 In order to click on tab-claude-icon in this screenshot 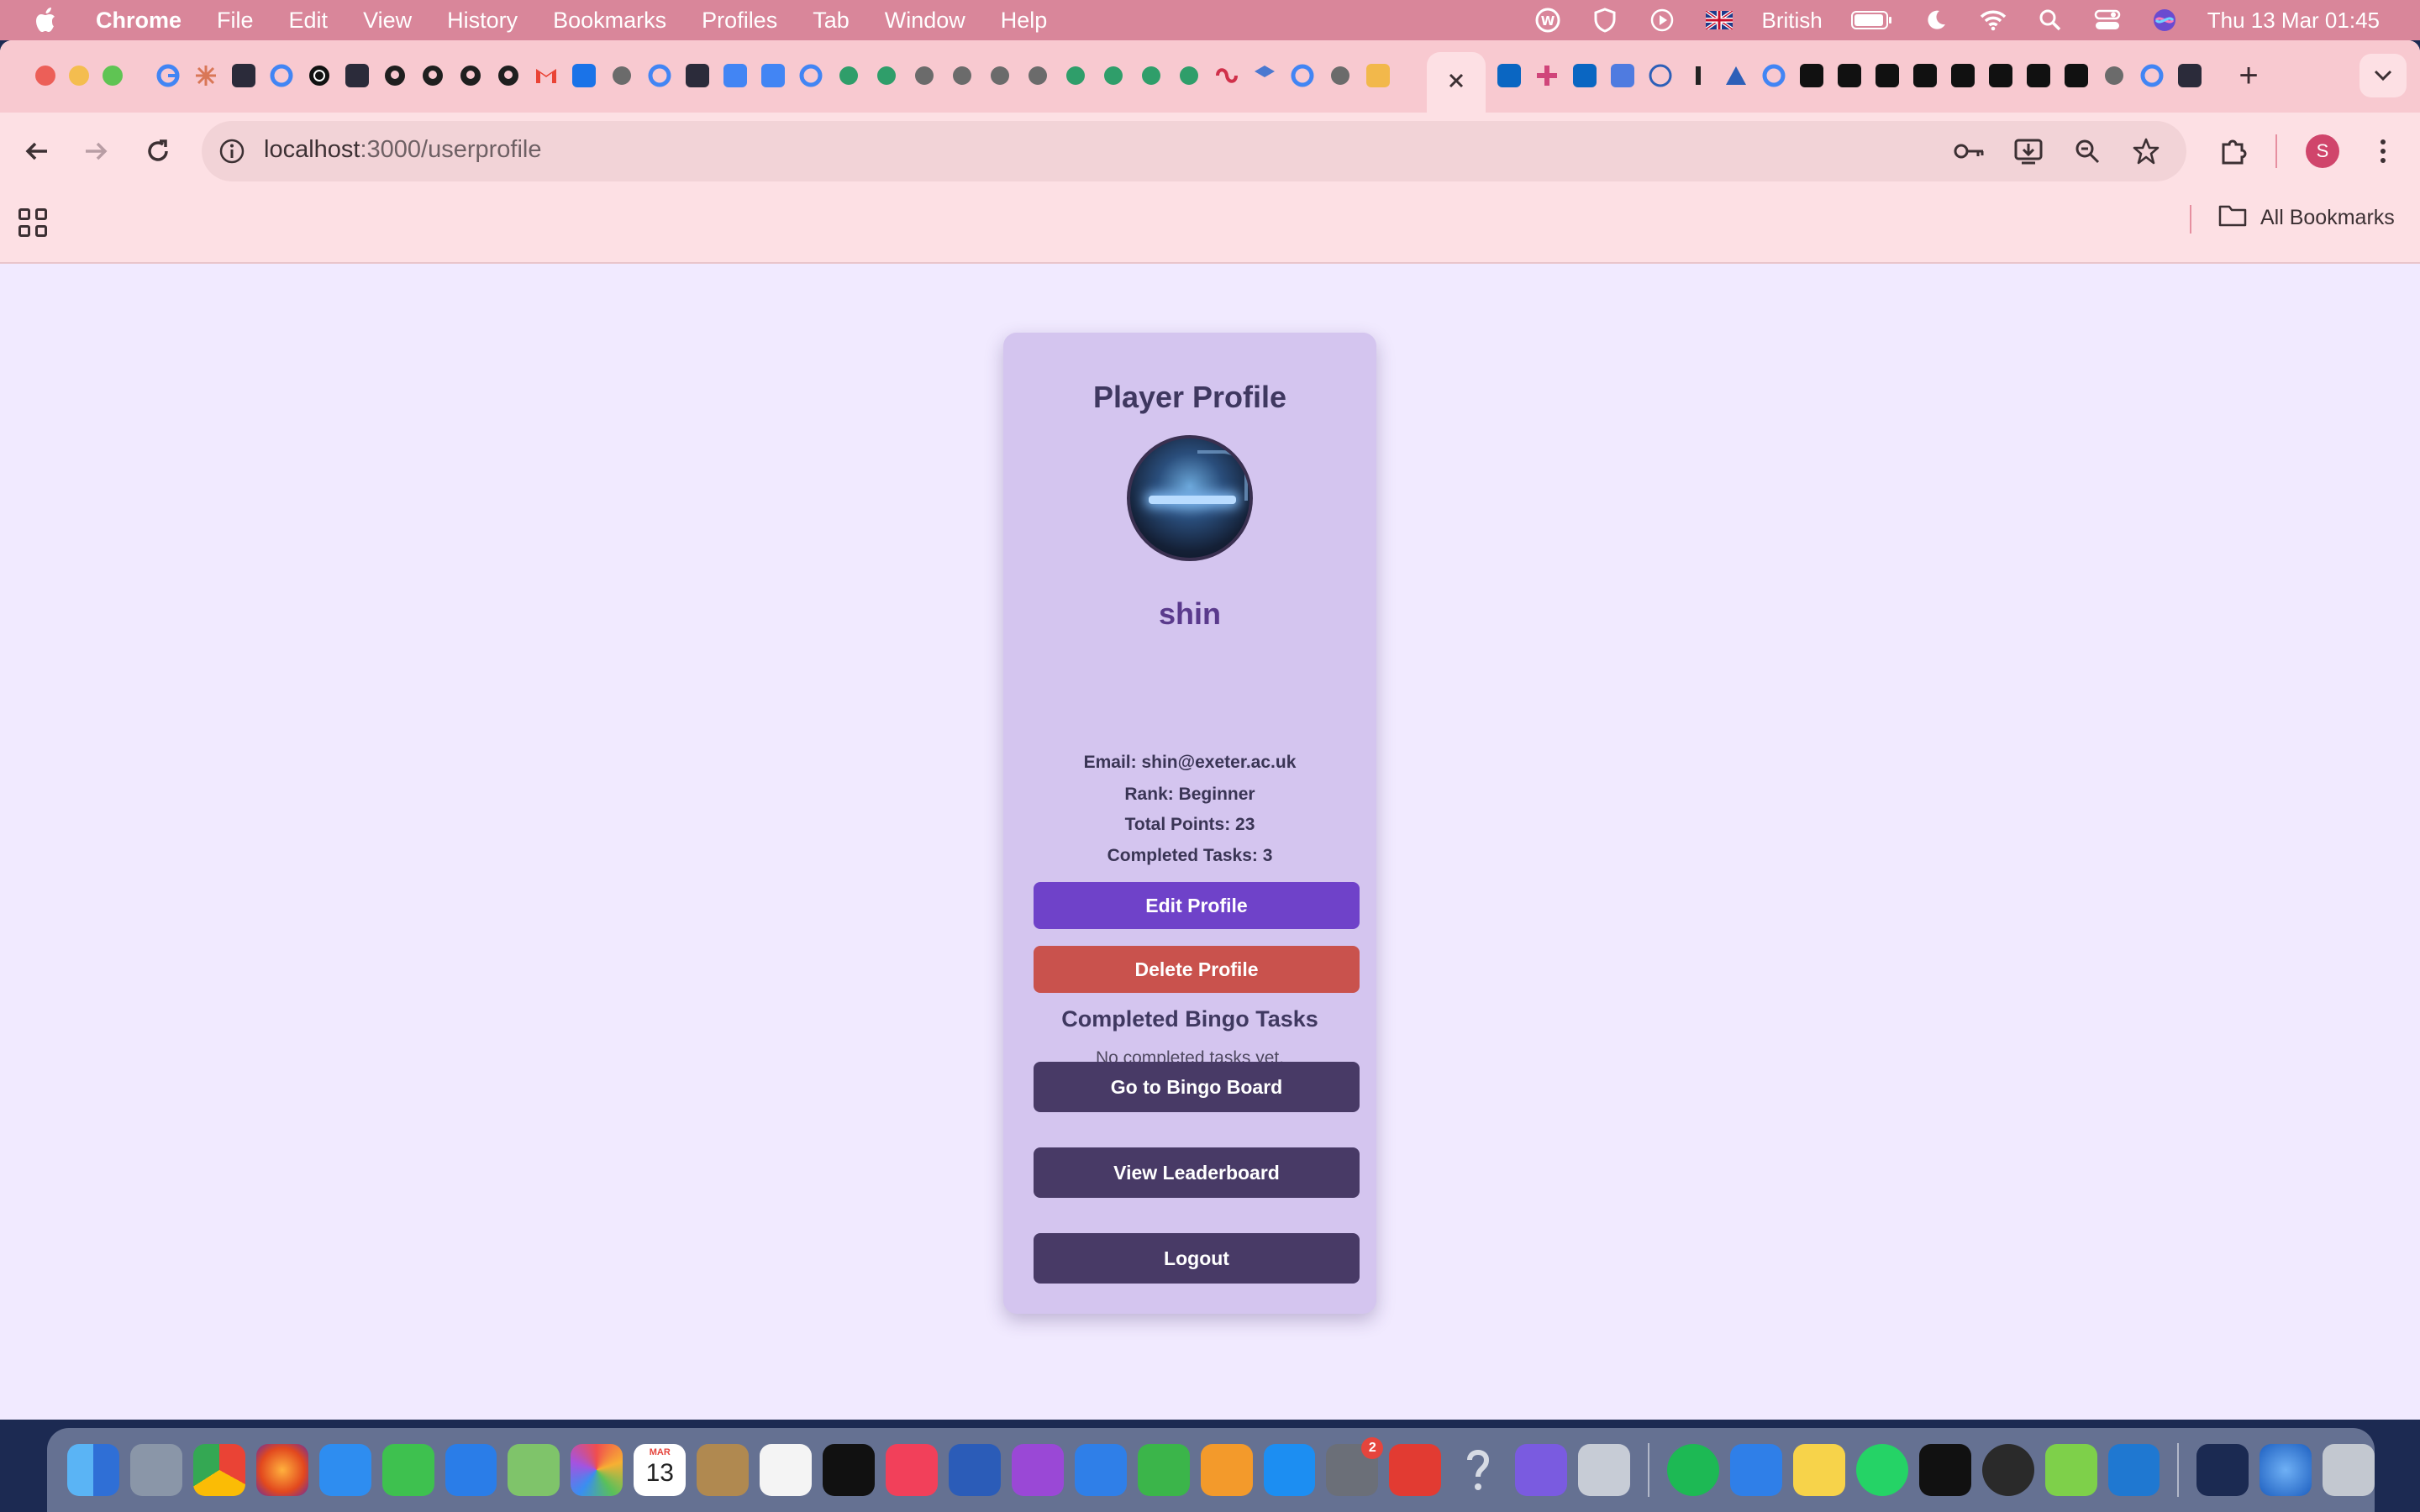, I will do `click(206, 75)`.